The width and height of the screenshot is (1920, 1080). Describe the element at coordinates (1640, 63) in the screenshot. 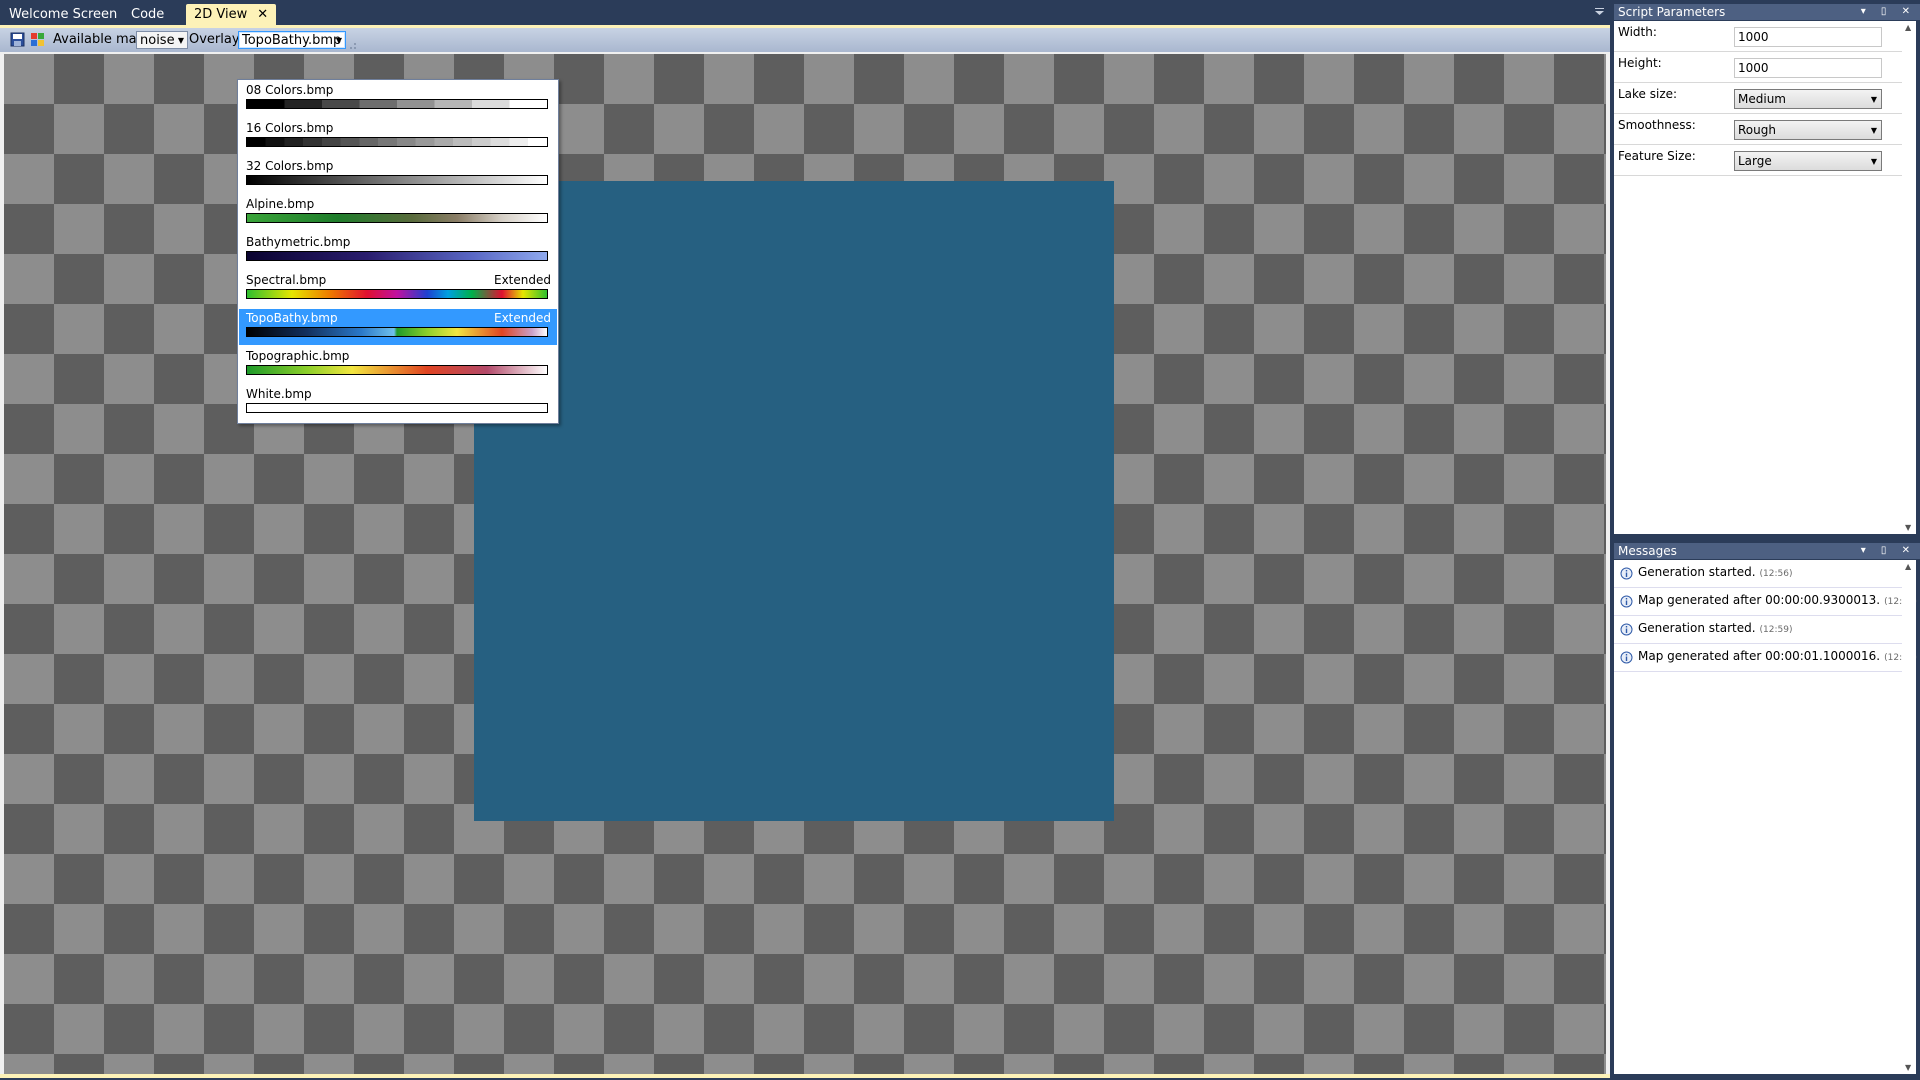

I see `height-label: Height:` at that location.